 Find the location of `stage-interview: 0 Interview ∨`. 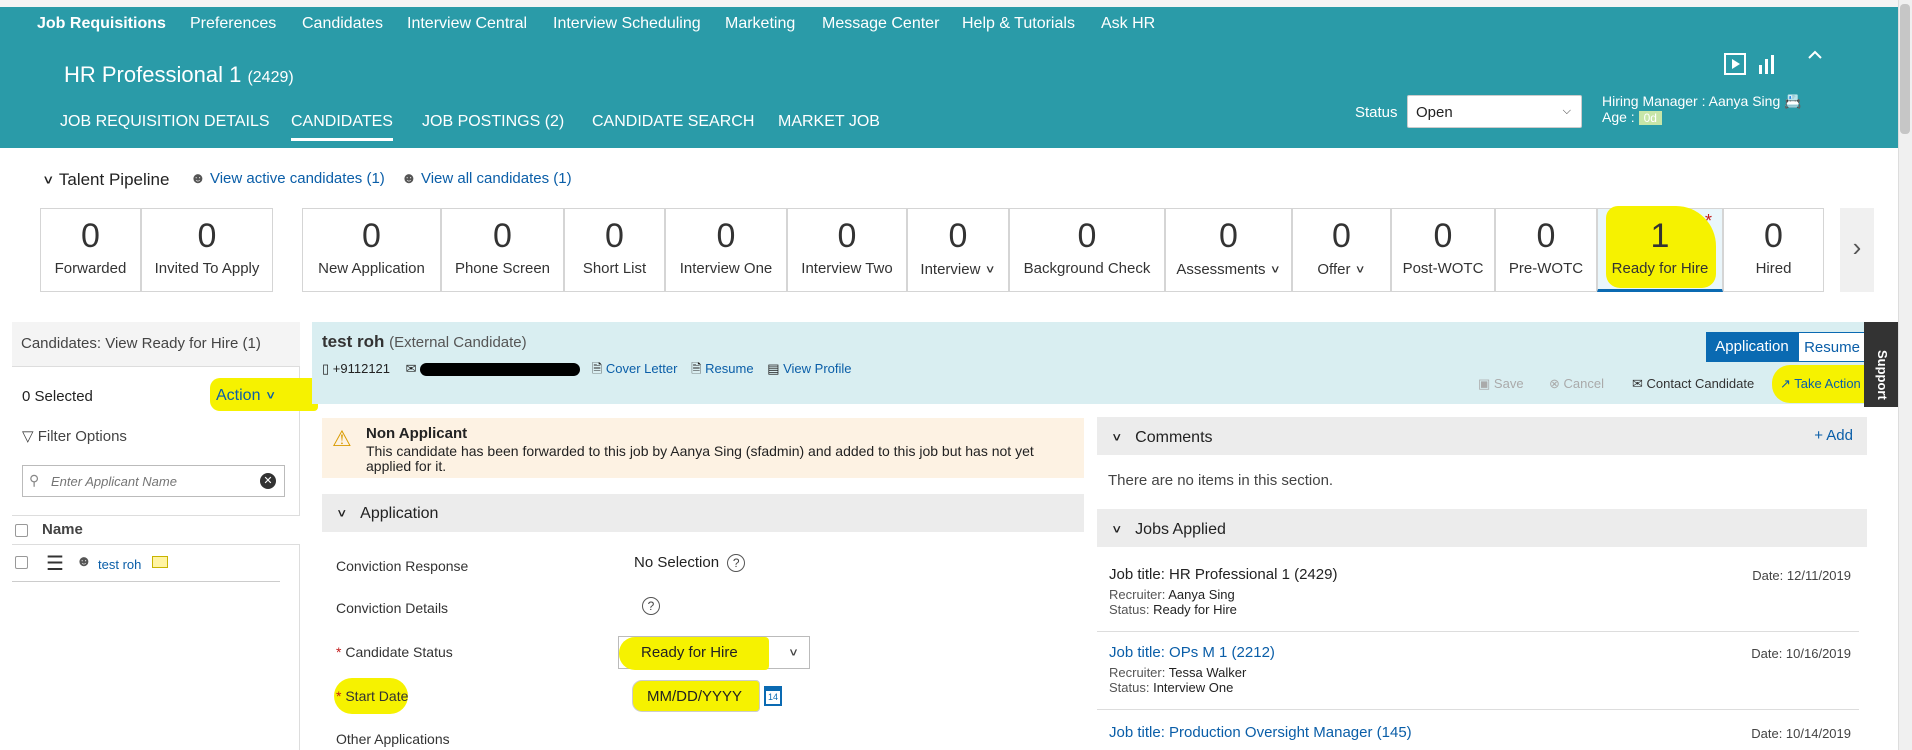

stage-interview: 0 Interview ∨ is located at coordinates (958, 250).